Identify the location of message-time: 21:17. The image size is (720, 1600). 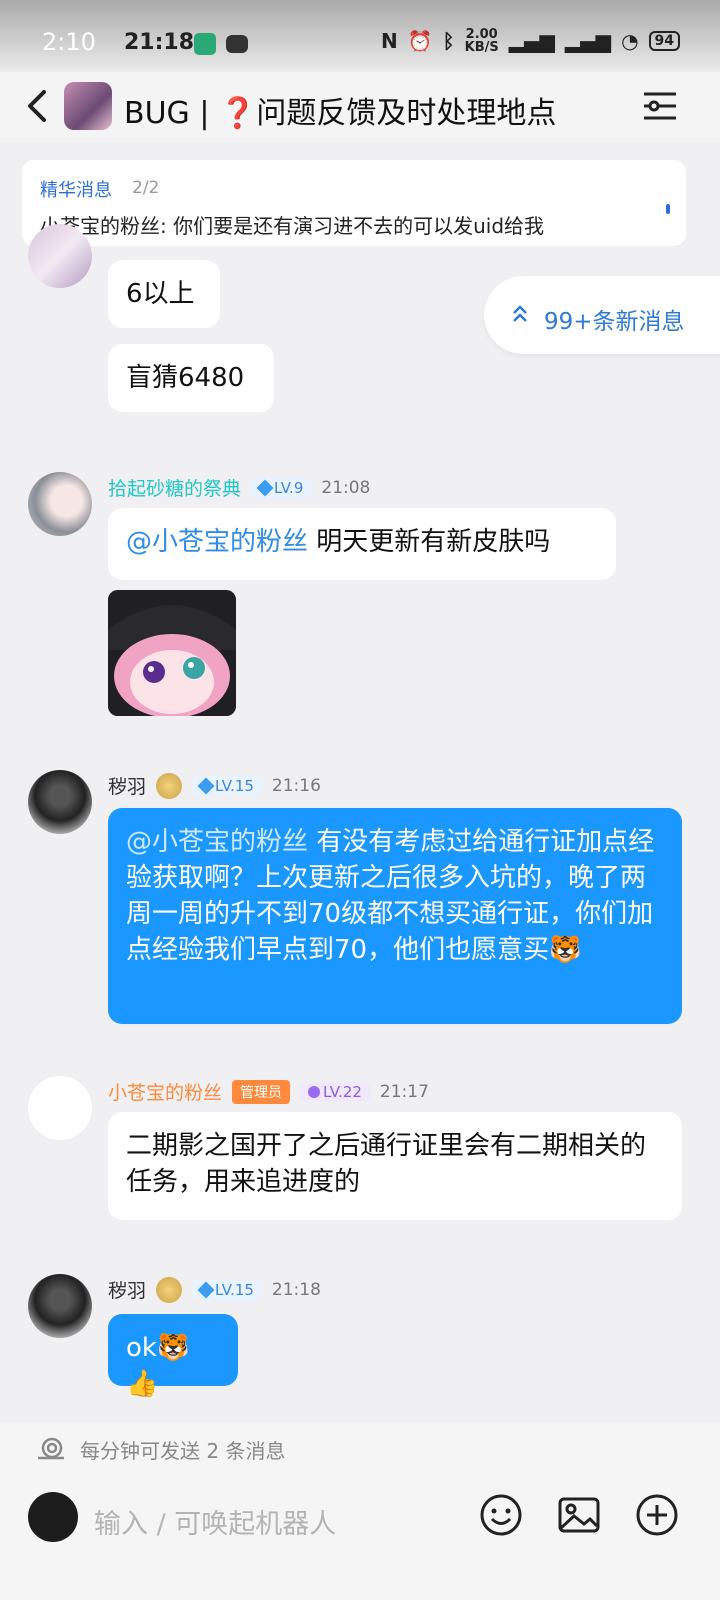
(404, 1091).